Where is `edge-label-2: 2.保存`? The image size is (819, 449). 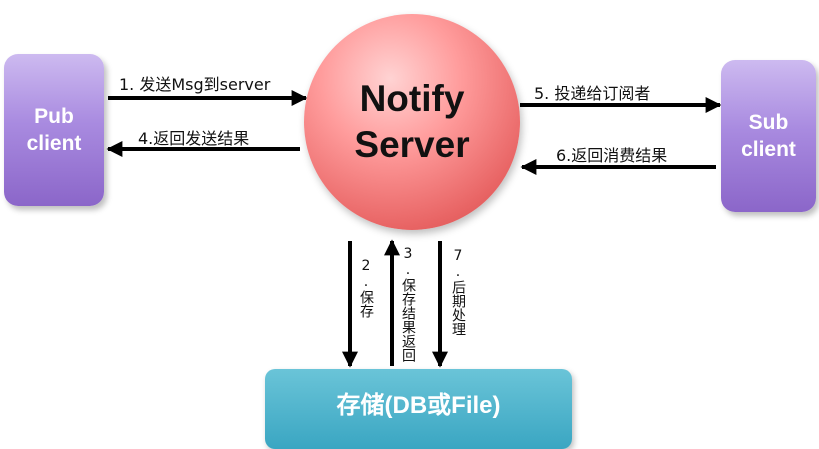
edge-label-2: 2.保存 is located at coordinates (366, 288).